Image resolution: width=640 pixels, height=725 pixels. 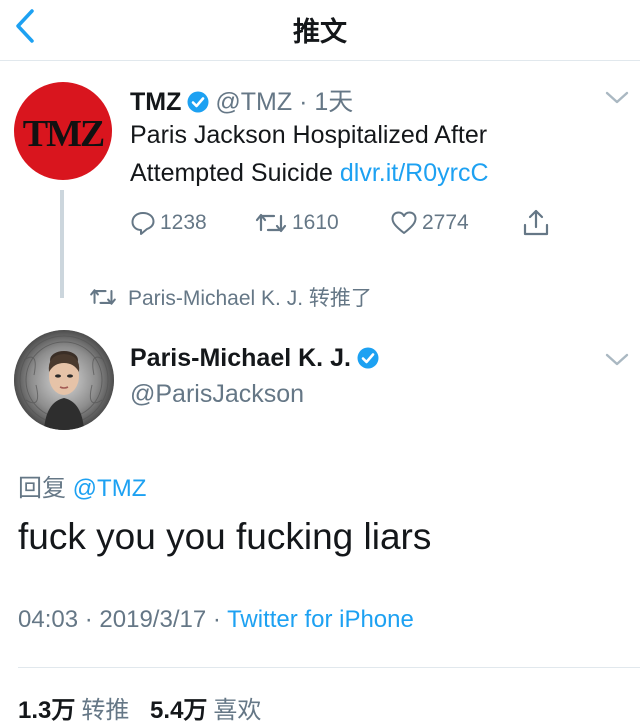 What do you see at coordinates (320, 619) in the screenshot?
I see `tweet-source-link: Twitter for iPhone` at bounding box center [320, 619].